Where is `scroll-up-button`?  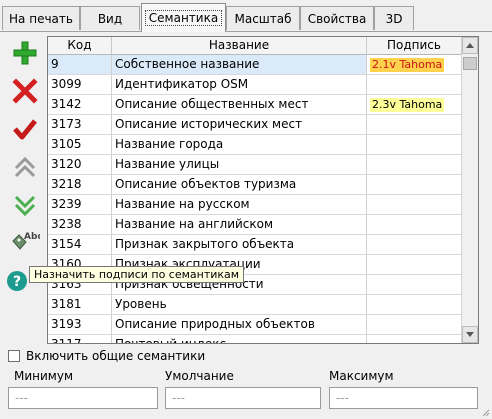 scroll-up-button is located at coordinates (470, 45).